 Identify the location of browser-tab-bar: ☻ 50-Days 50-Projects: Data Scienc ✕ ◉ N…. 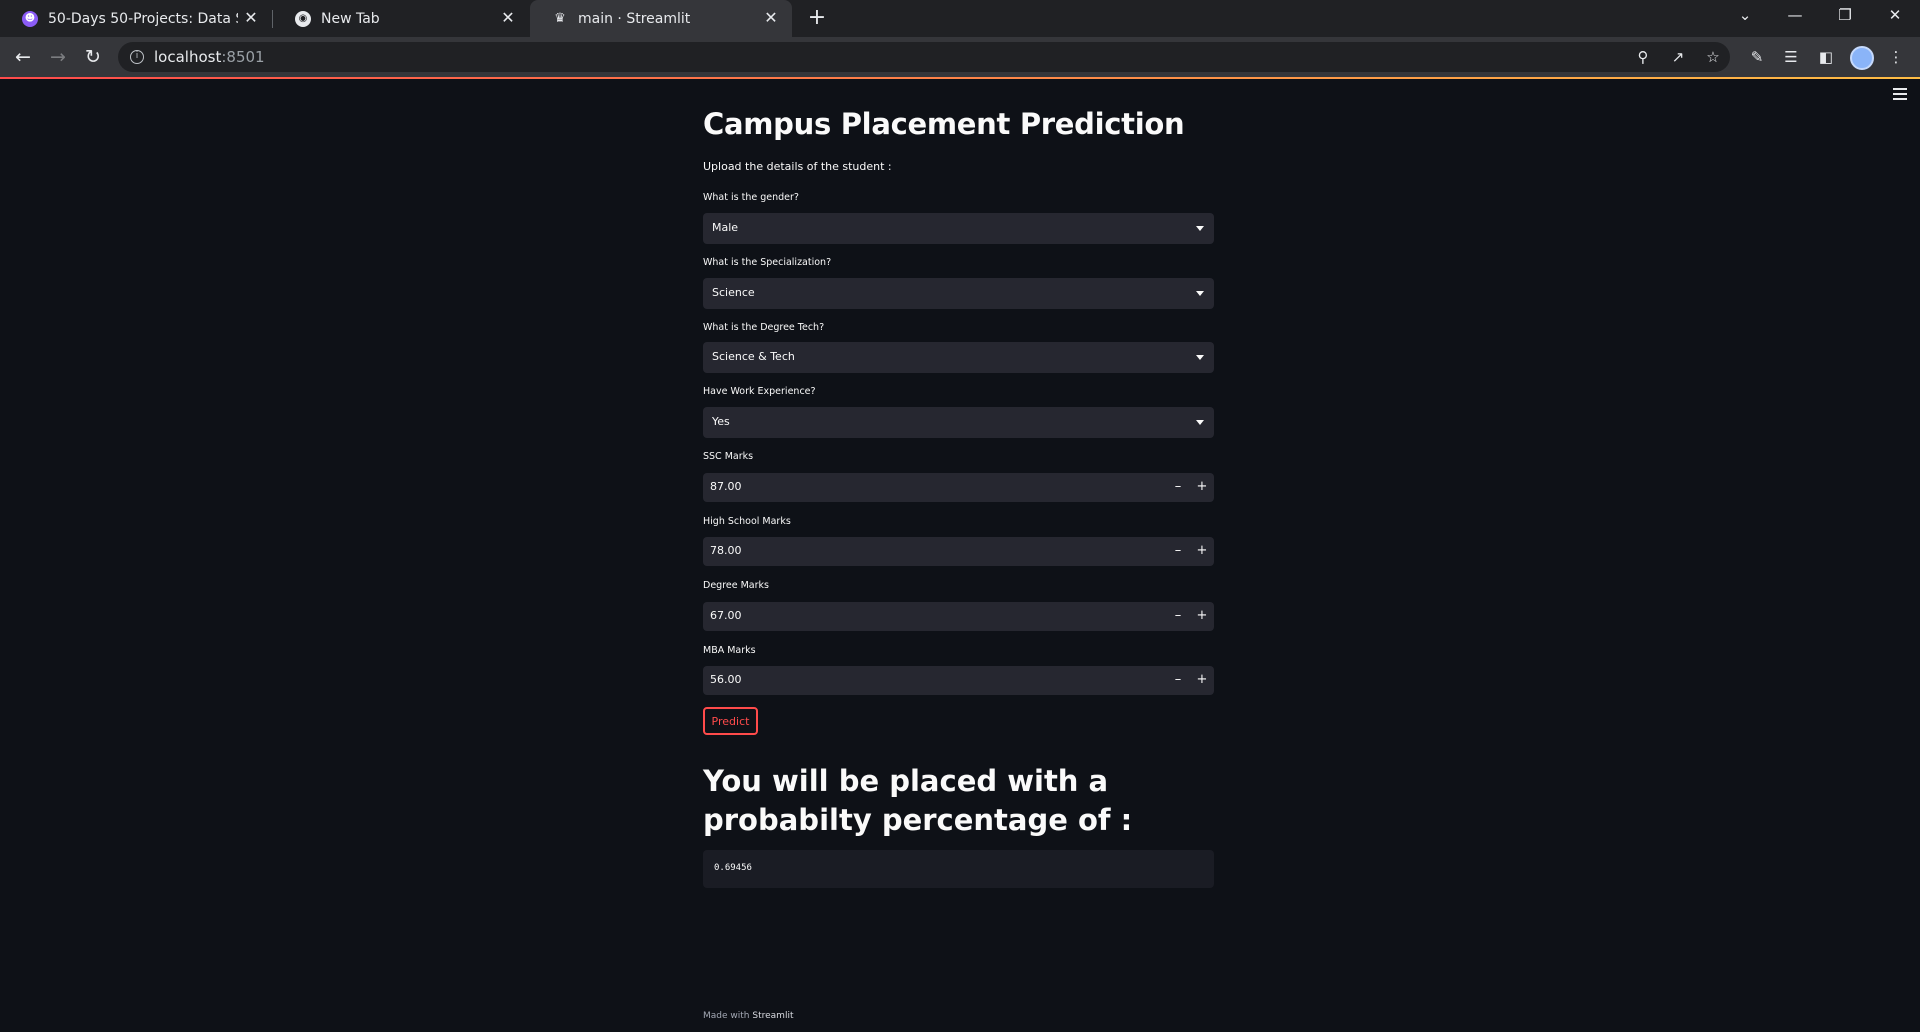
(960, 18).